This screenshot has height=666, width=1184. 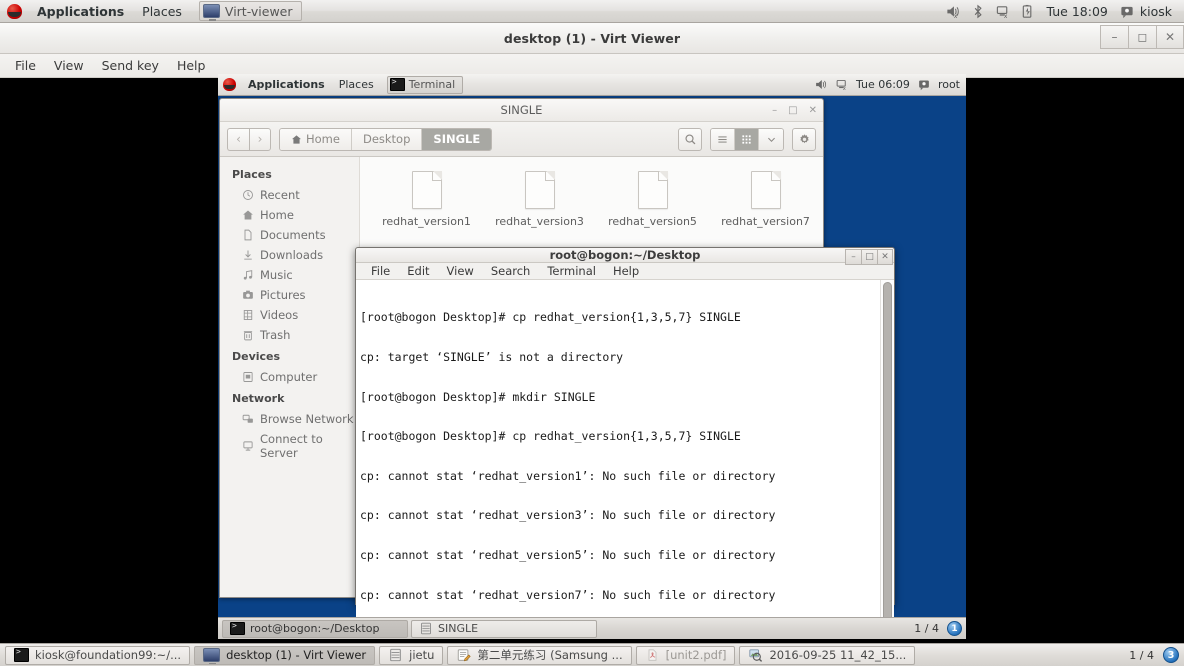 What do you see at coordinates (954, 628) in the screenshot?
I see `vm-workspace-badge: 1` at bounding box center [954, 628].